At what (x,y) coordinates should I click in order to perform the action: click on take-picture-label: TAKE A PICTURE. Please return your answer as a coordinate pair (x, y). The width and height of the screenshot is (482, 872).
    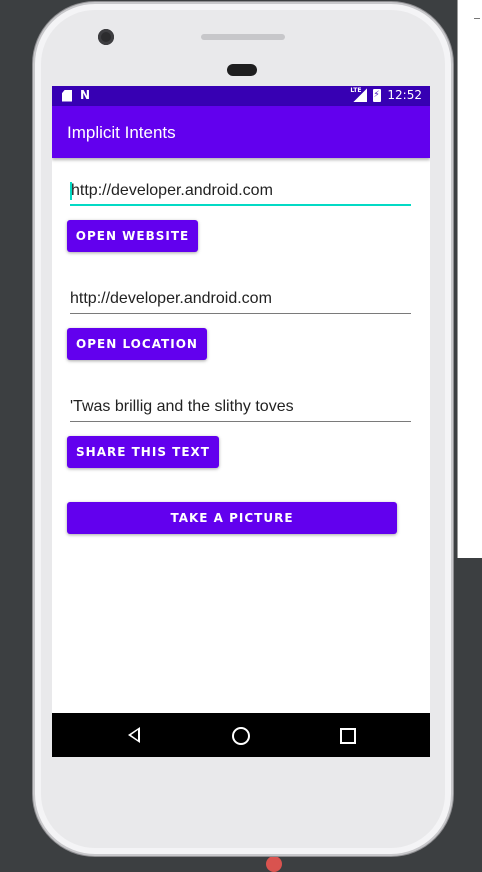
    Looking at the image, I should click on (232, 518).